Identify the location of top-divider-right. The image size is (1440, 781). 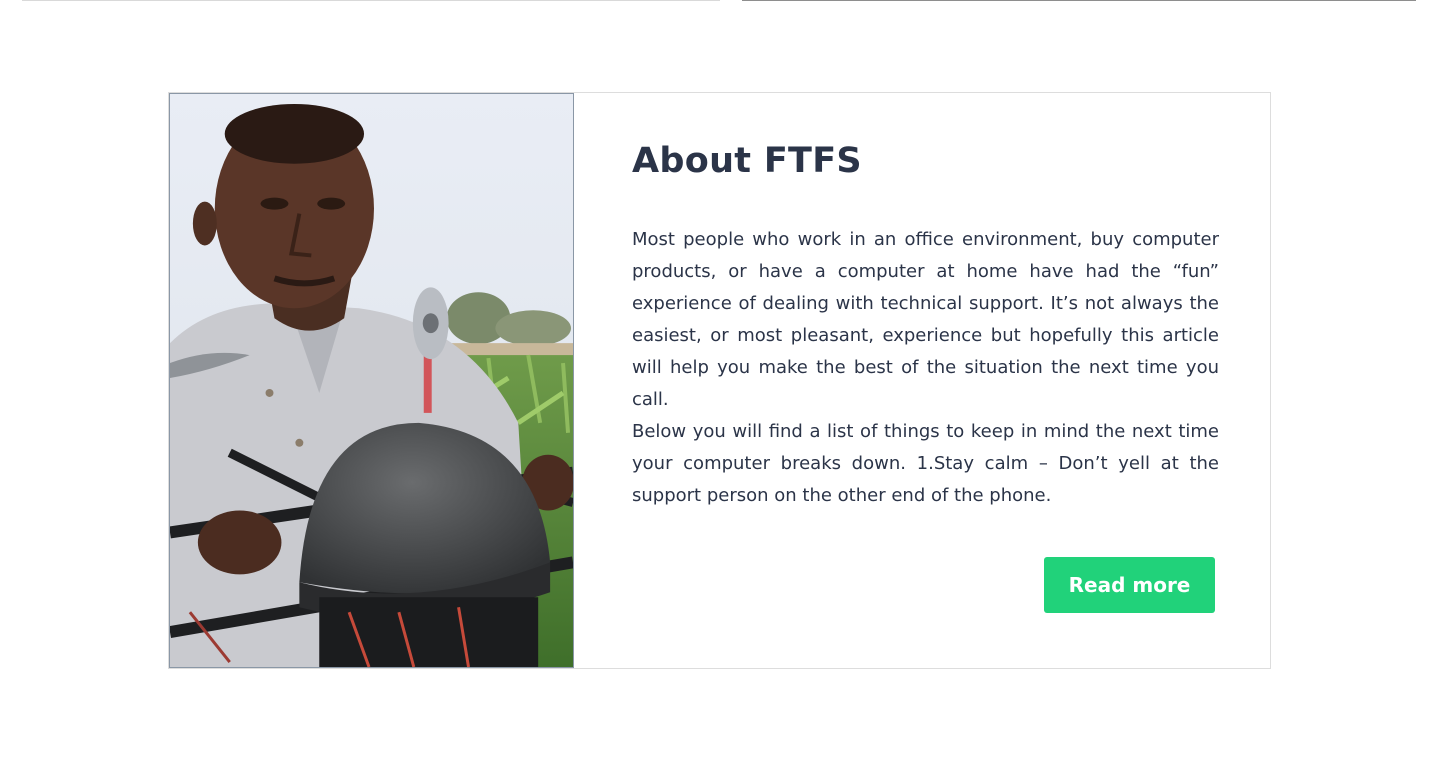
(1079, 0).